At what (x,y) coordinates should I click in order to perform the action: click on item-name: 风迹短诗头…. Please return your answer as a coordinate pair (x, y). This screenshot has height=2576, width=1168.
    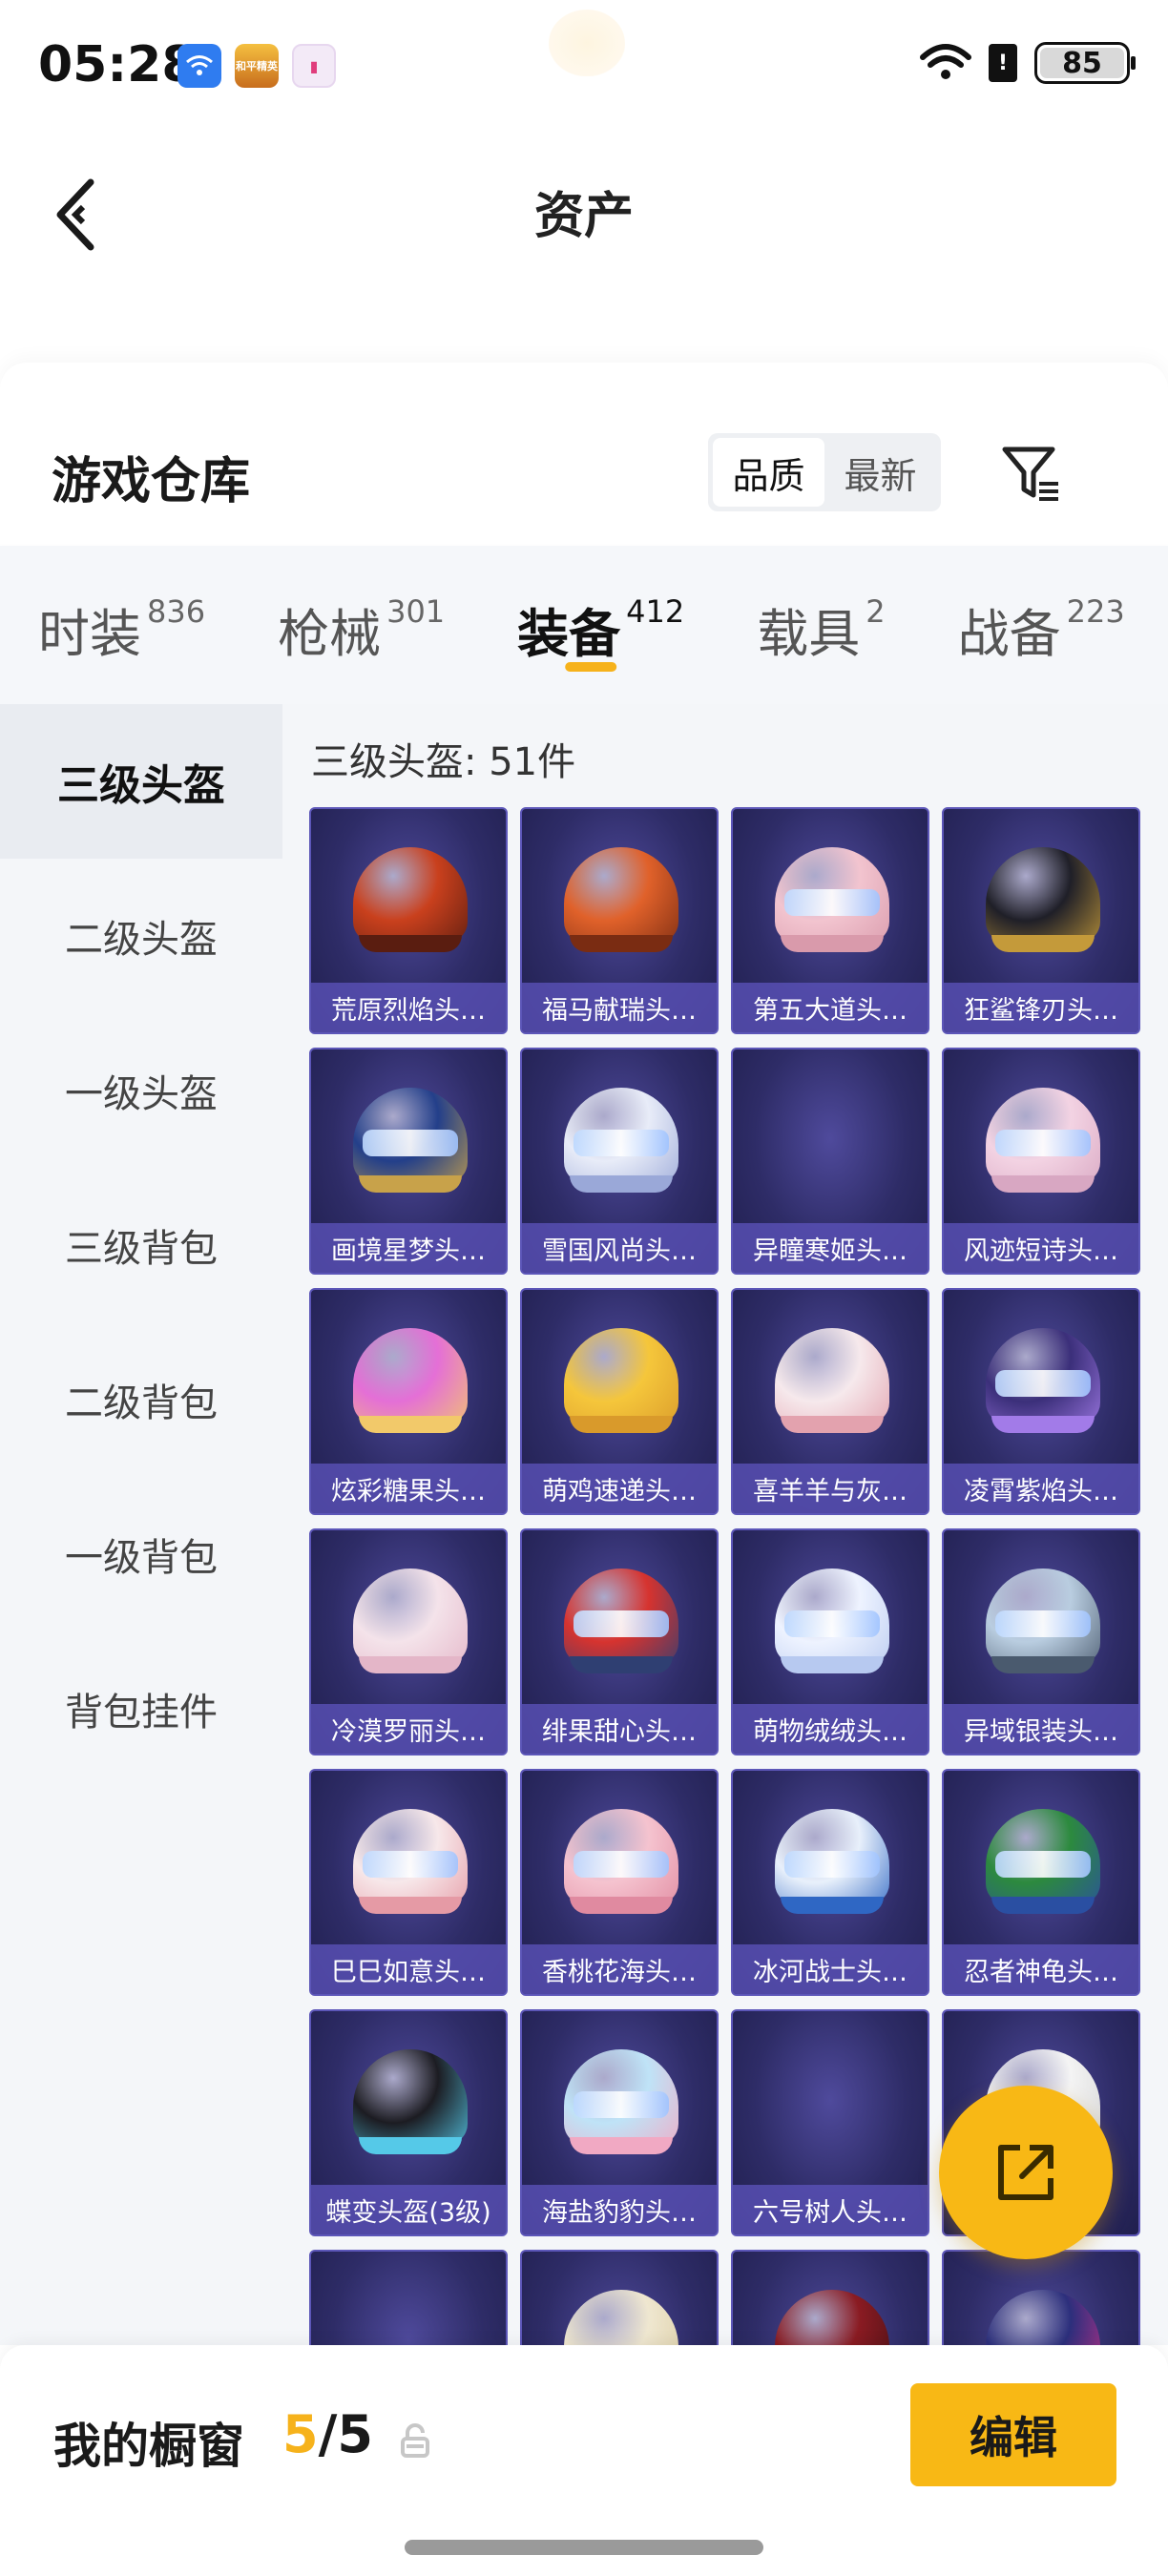
    Looking at the image, I should click on (1041, 1248).